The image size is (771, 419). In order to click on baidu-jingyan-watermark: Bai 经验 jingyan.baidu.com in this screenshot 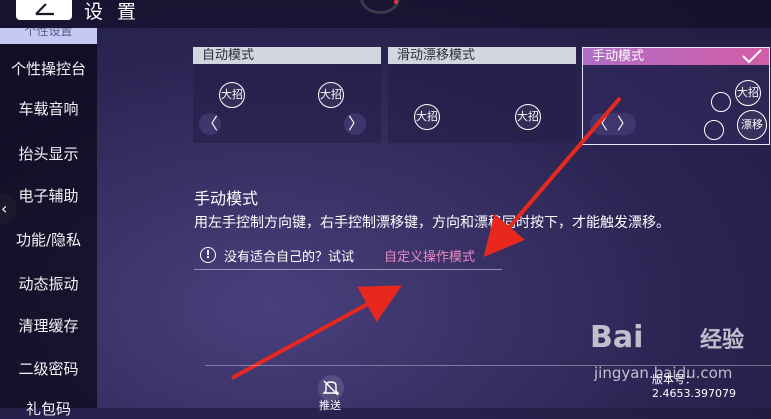, I will do `click(680, 355)`.